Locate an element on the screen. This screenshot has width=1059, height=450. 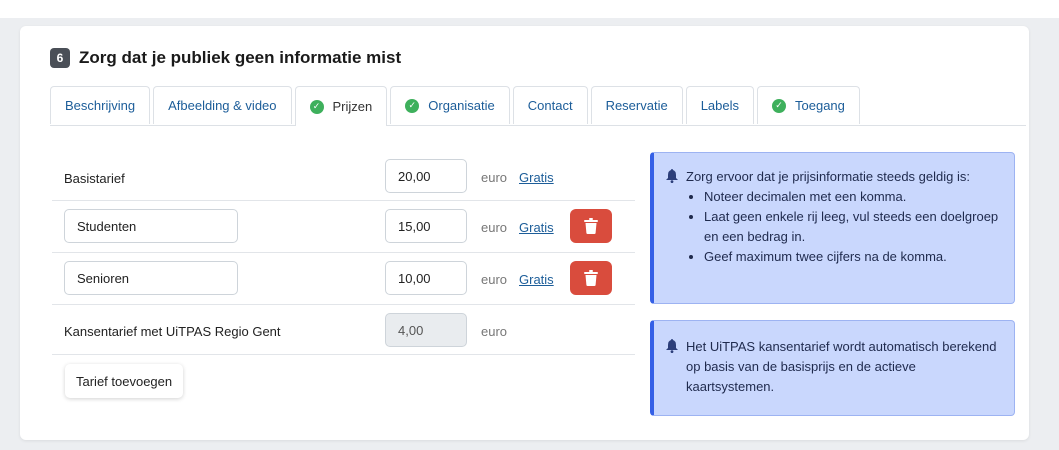
tab-label: Reservatie is located at coordinates (636, 105).